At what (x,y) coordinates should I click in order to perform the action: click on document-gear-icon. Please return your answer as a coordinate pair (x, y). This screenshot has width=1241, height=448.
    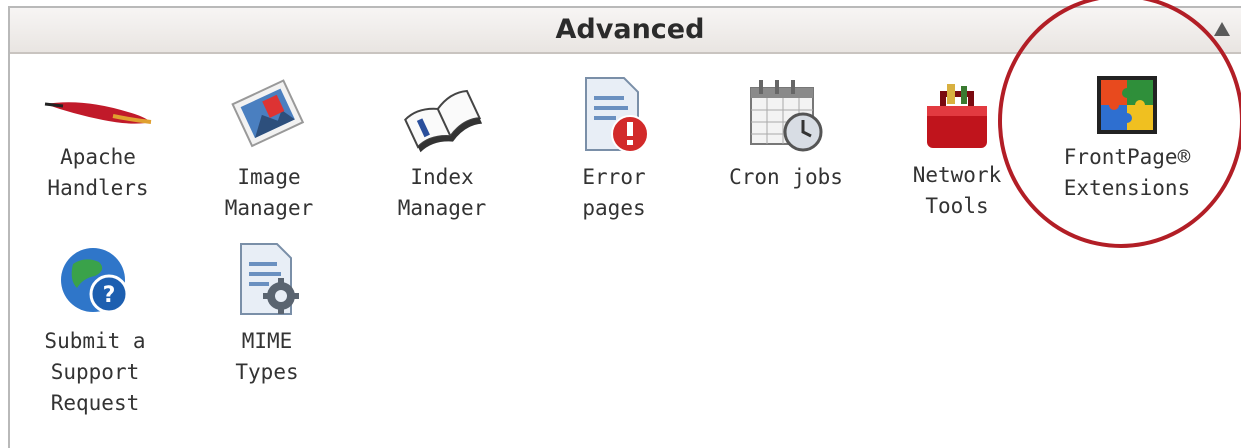
    Looking at the image, I should click on (269, 279).